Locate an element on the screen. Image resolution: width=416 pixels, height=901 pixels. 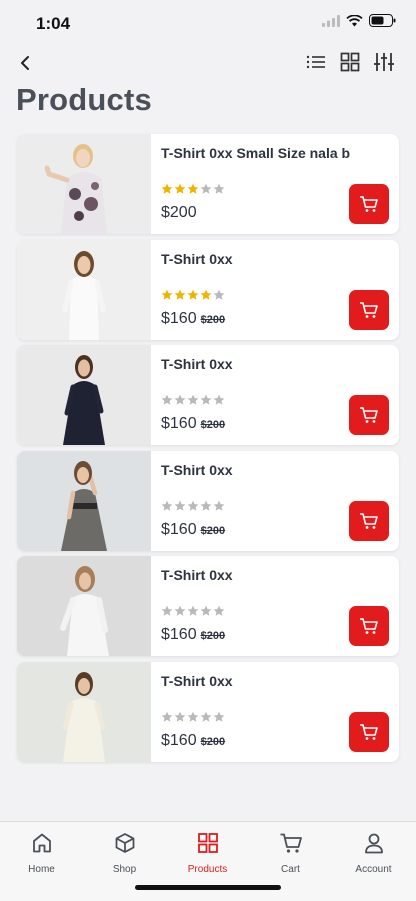
home-indicator is located at coordinates (208, 887).